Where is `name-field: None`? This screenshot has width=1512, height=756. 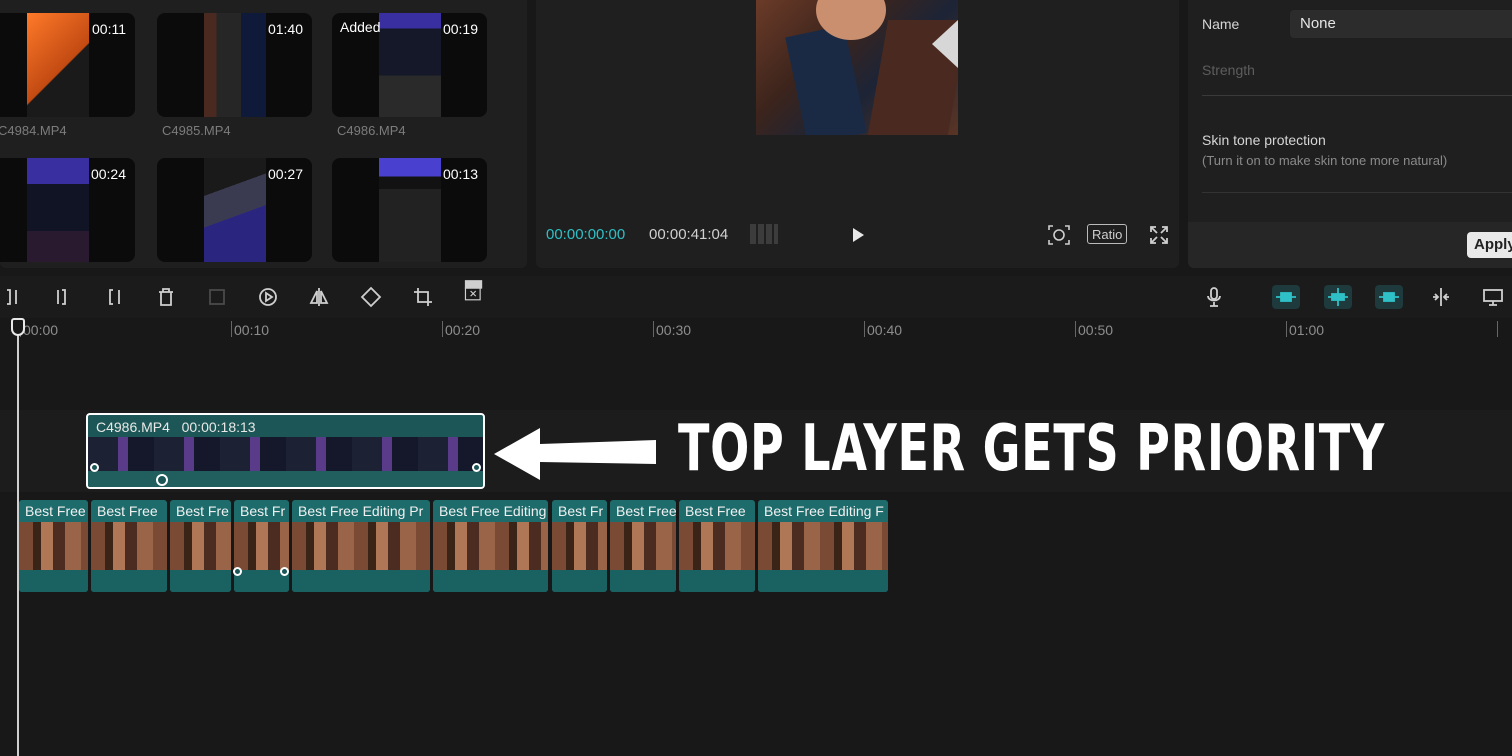 name-field: None is located at coordinates (1401, 24).